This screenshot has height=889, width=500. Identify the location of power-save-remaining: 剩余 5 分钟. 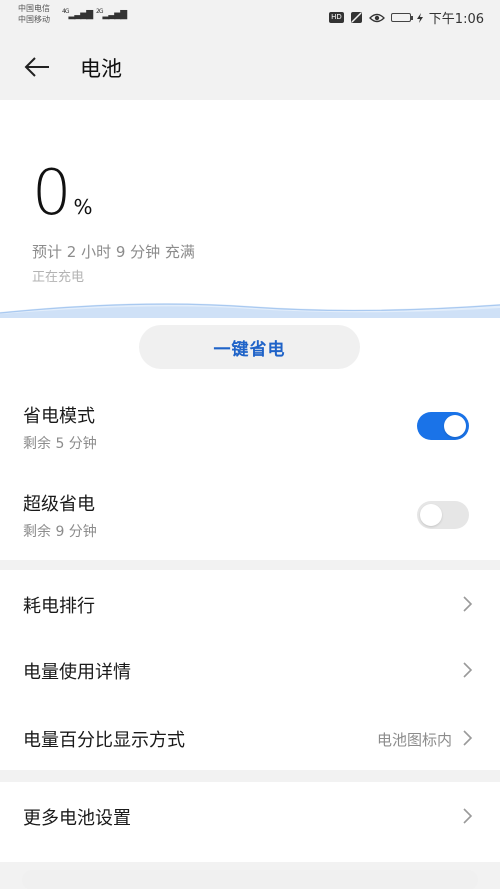
(60, 444).